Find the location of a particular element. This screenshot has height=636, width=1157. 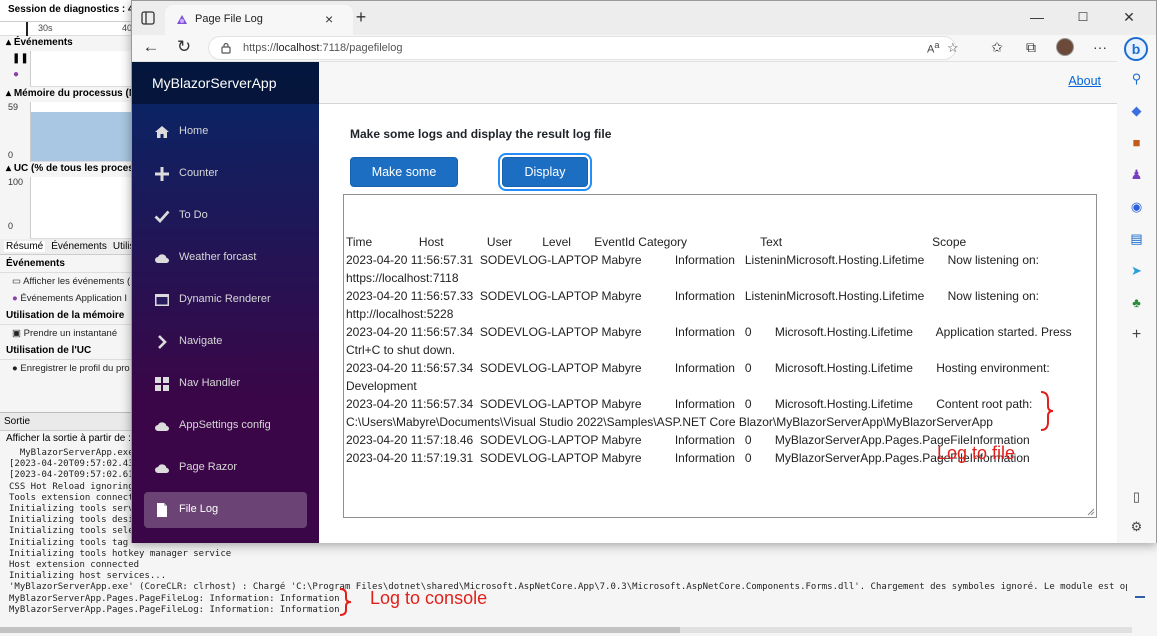

output-hscroll-thumb is located at coordinates (340, 630).